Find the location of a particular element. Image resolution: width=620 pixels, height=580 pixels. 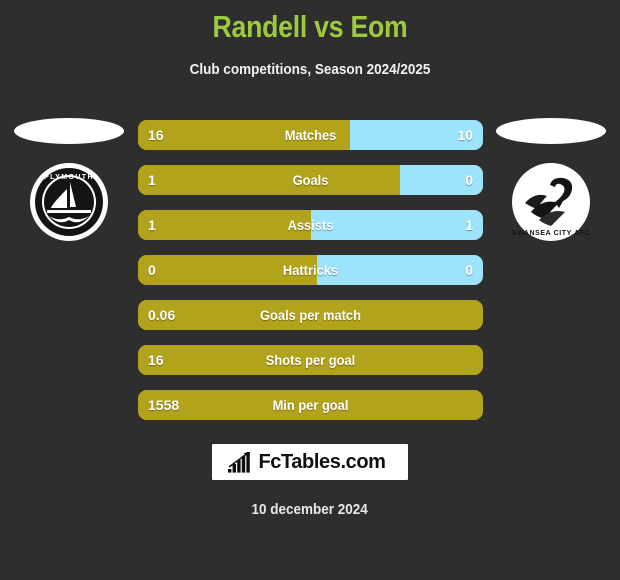

stat-label: Hattricks is located at coordinates (310, 270).